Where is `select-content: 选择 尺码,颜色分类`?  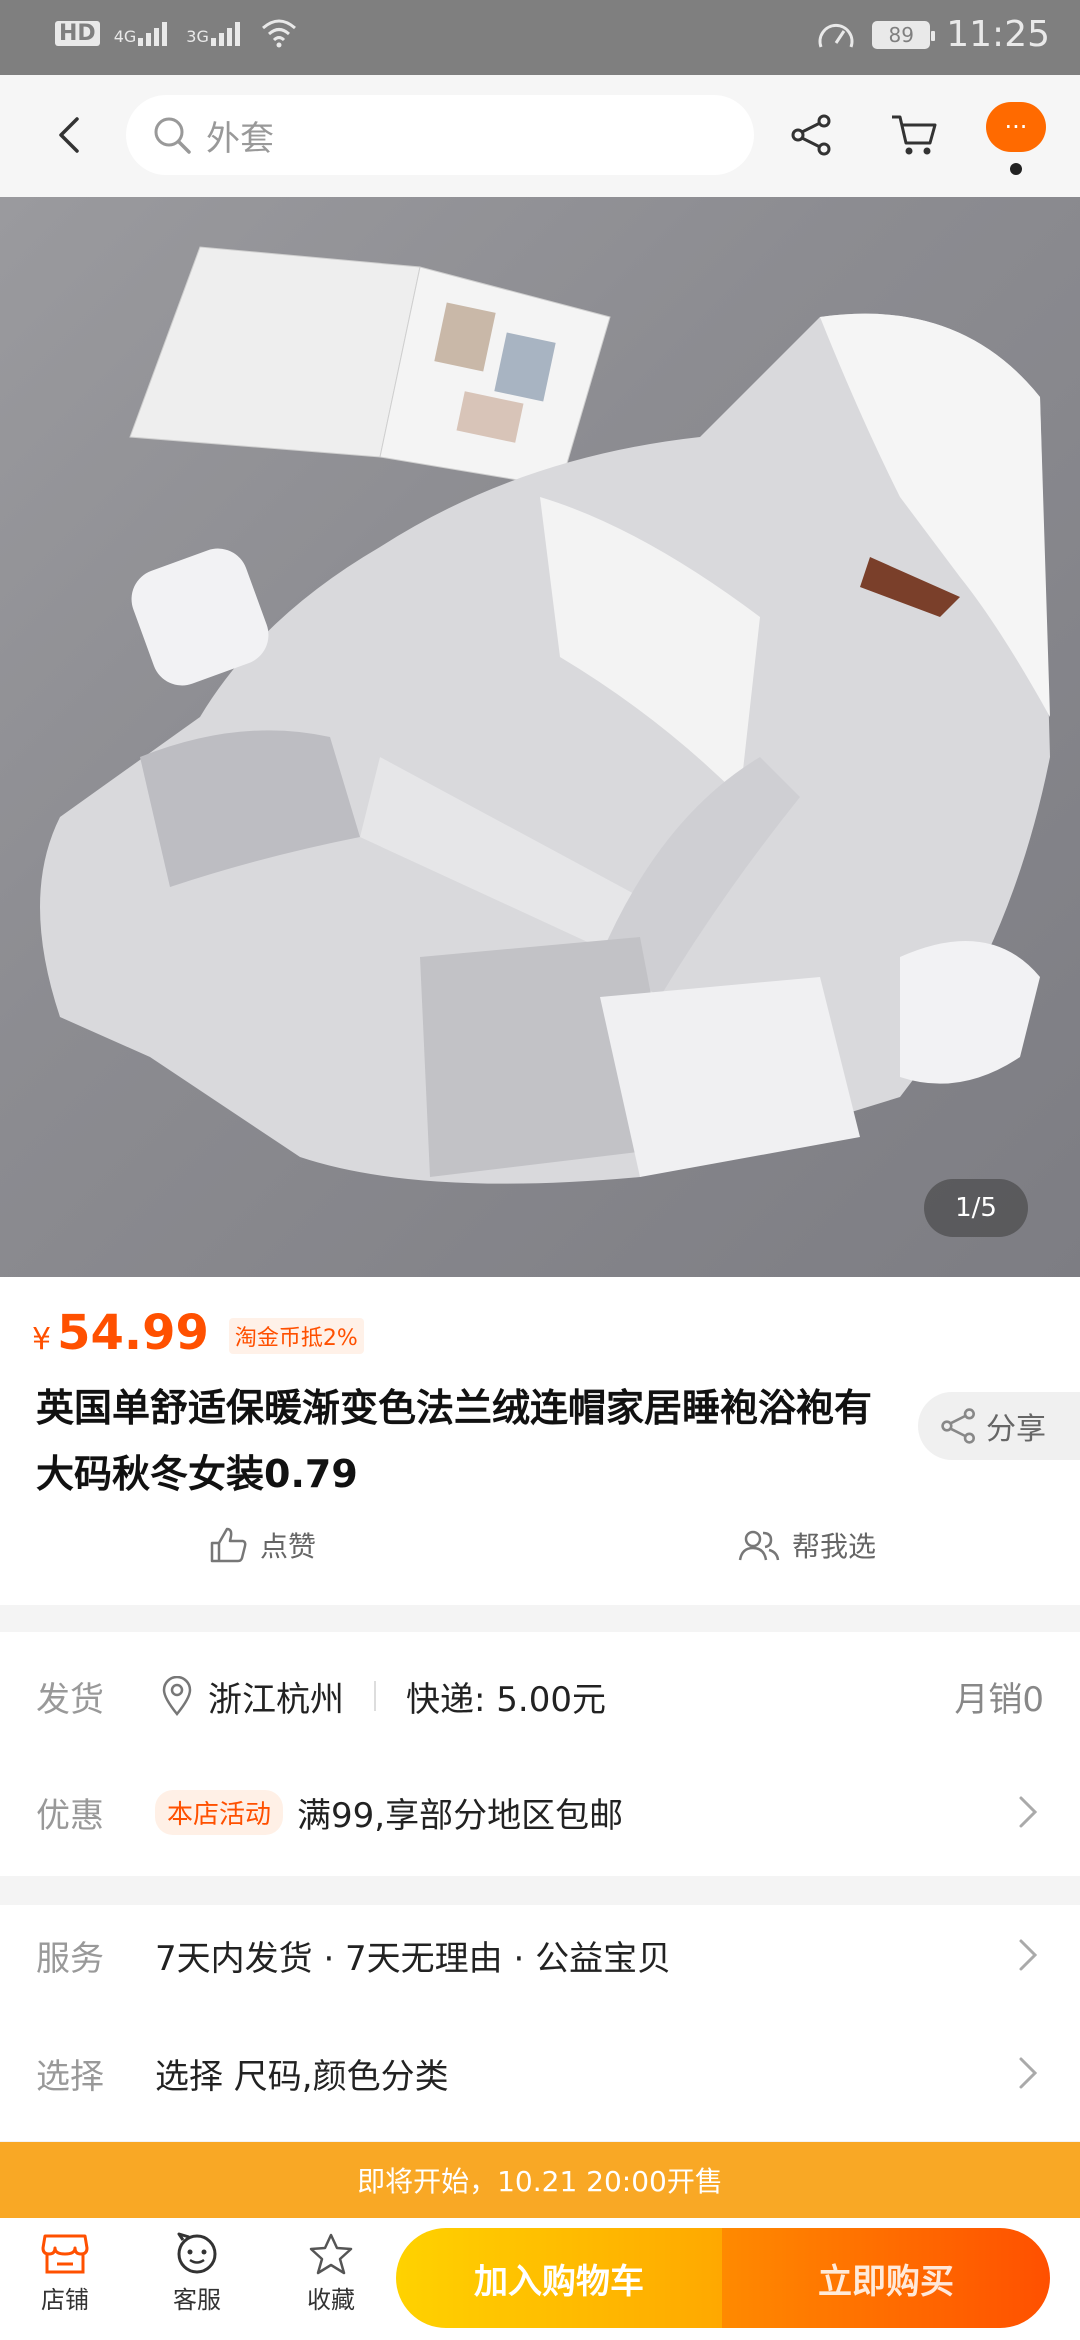
select-content: 选择 尺码,颜色分类 is located at coordinates (302, 2073).